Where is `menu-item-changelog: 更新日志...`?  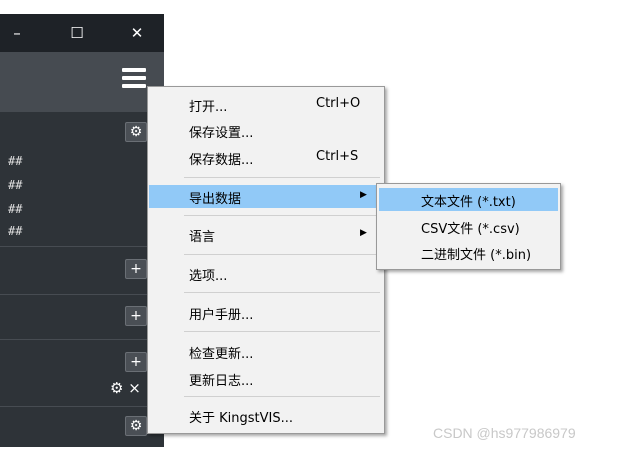
menu-item-changelog: 更新日志... is located at coordinates (266, 378).